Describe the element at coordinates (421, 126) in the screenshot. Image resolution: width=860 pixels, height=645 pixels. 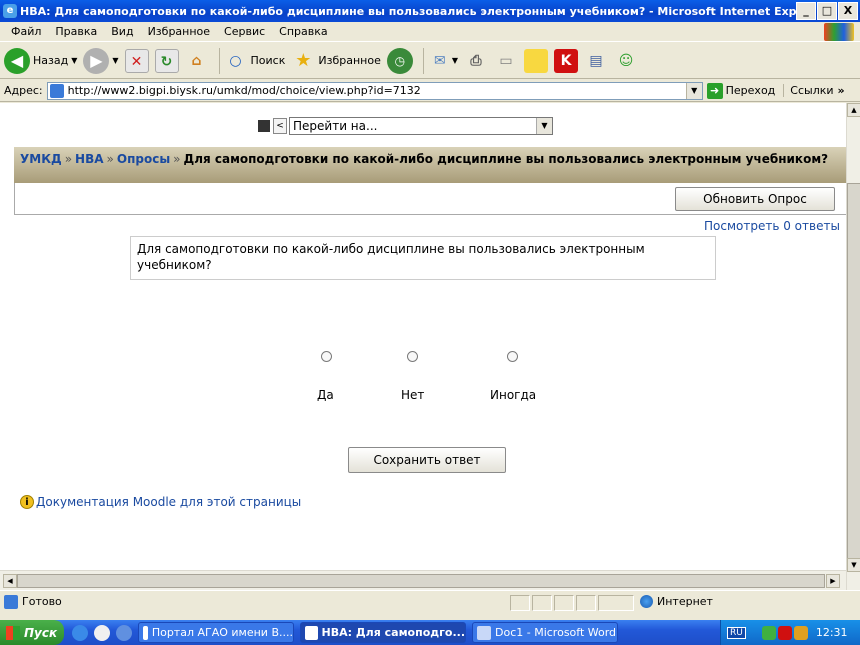
I see `jump-select: Перейти на... ▼` at that location.